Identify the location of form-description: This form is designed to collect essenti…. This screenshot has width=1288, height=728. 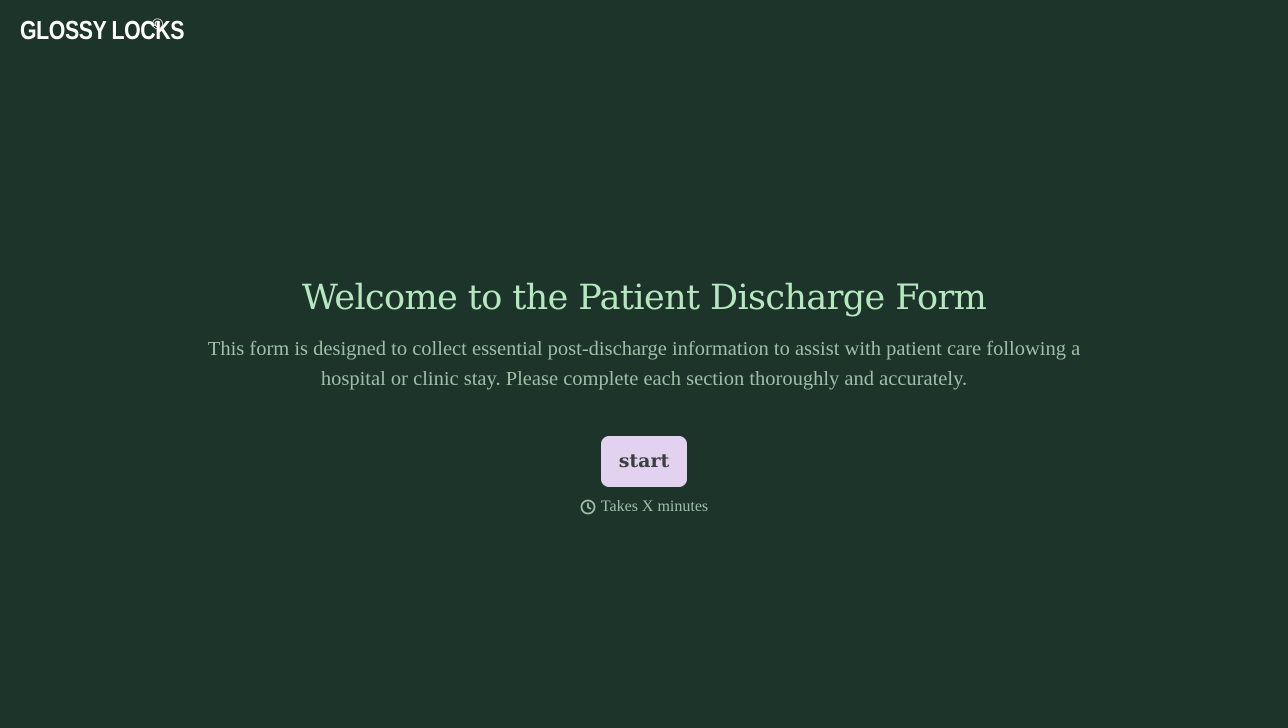
(644, 364).